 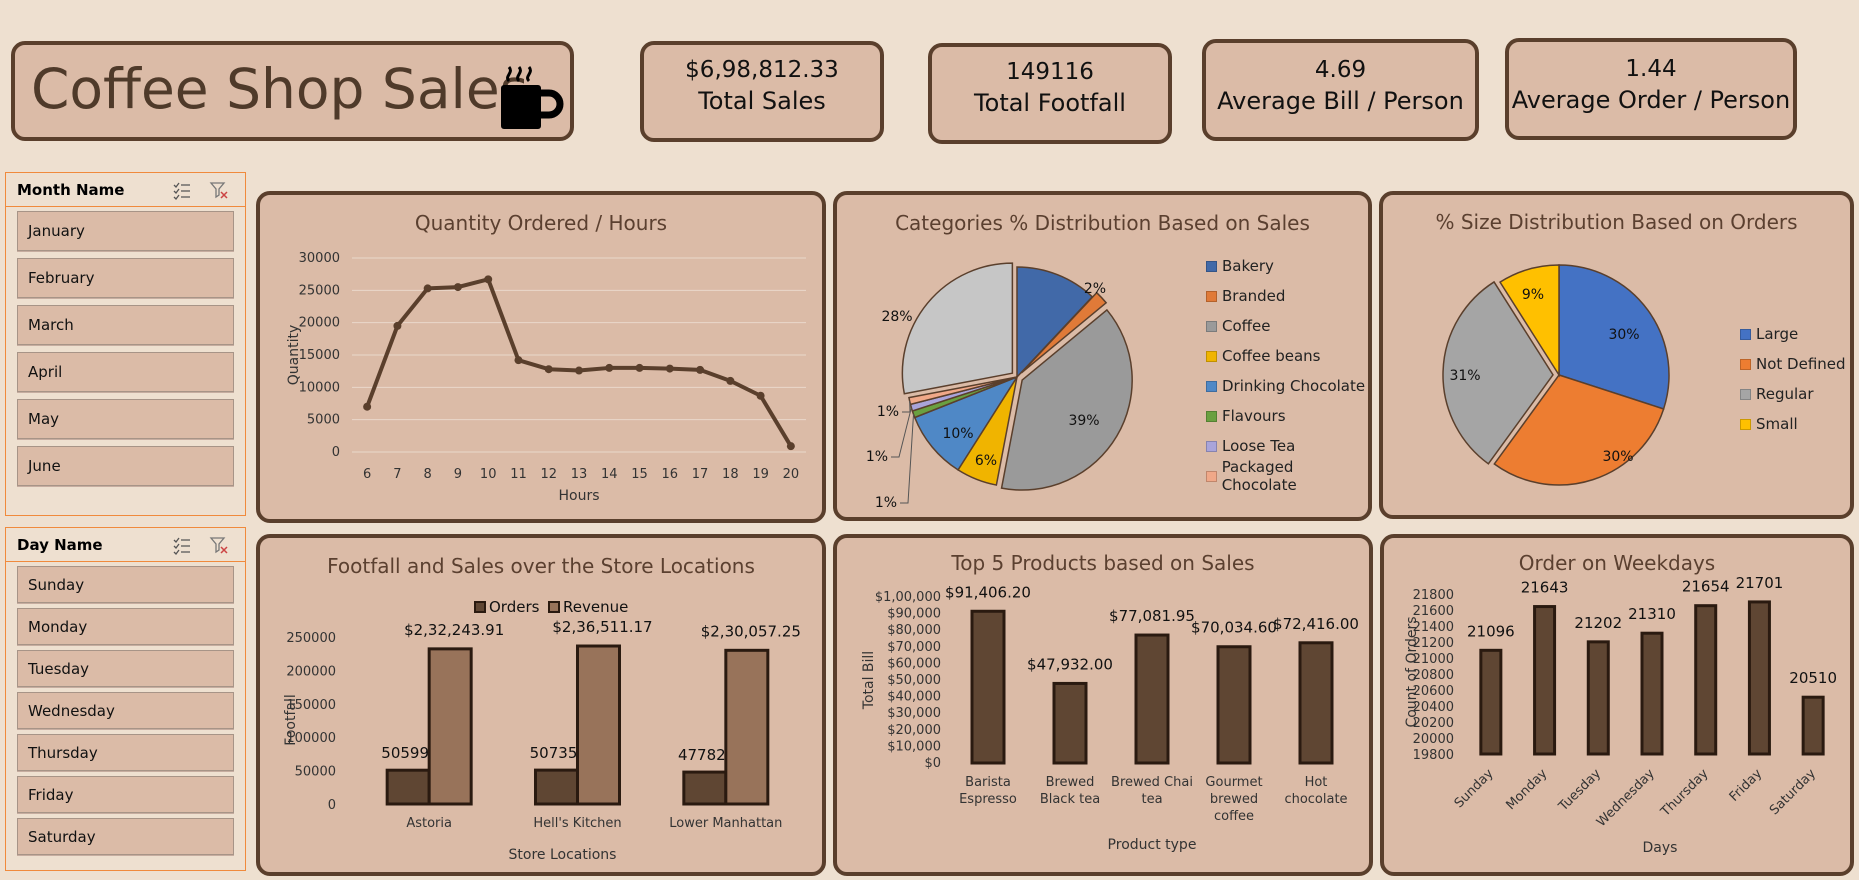 I want to click on x-tick-label: Wednesday, so click(x=1626, y=798).